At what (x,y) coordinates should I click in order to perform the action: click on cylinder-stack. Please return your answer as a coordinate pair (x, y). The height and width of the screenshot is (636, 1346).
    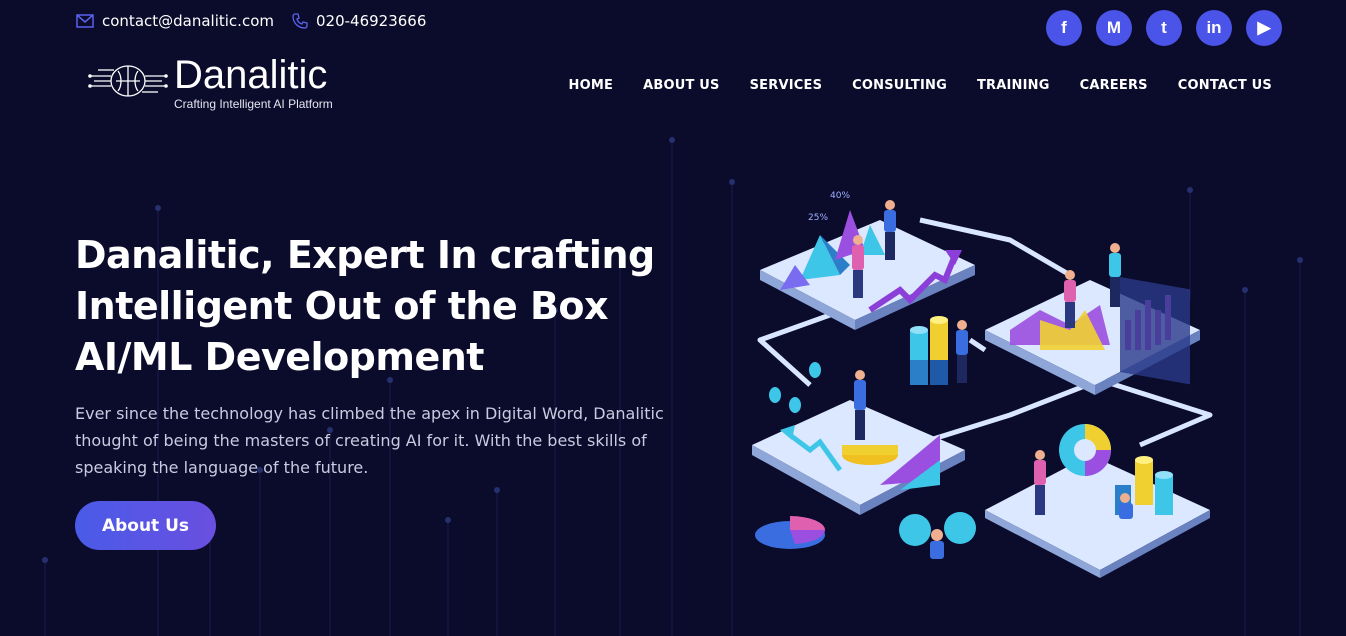
    Looking at the image, I should click on (929, 350).